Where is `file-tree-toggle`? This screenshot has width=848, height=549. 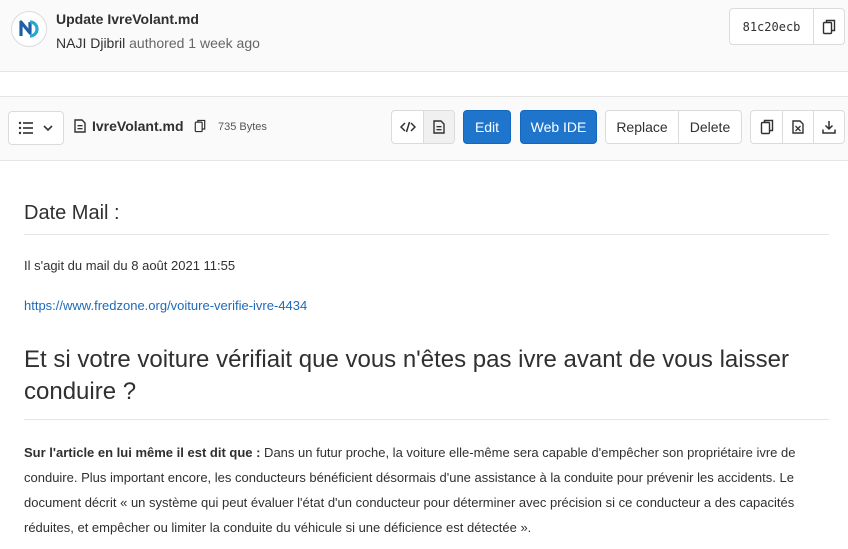 file-tree-toggle is located at coordinates (36, 128).